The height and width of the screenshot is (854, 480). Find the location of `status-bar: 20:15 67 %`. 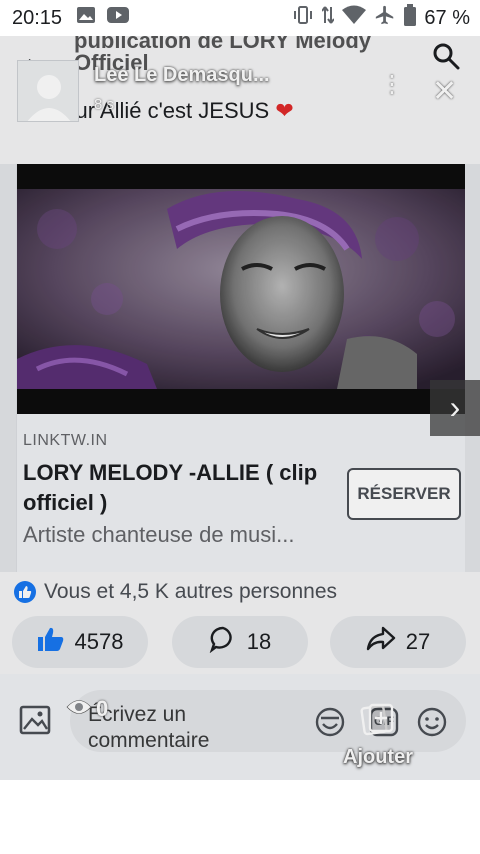

status-bar: 20:15 67 % is located at coordinates (240, 18).